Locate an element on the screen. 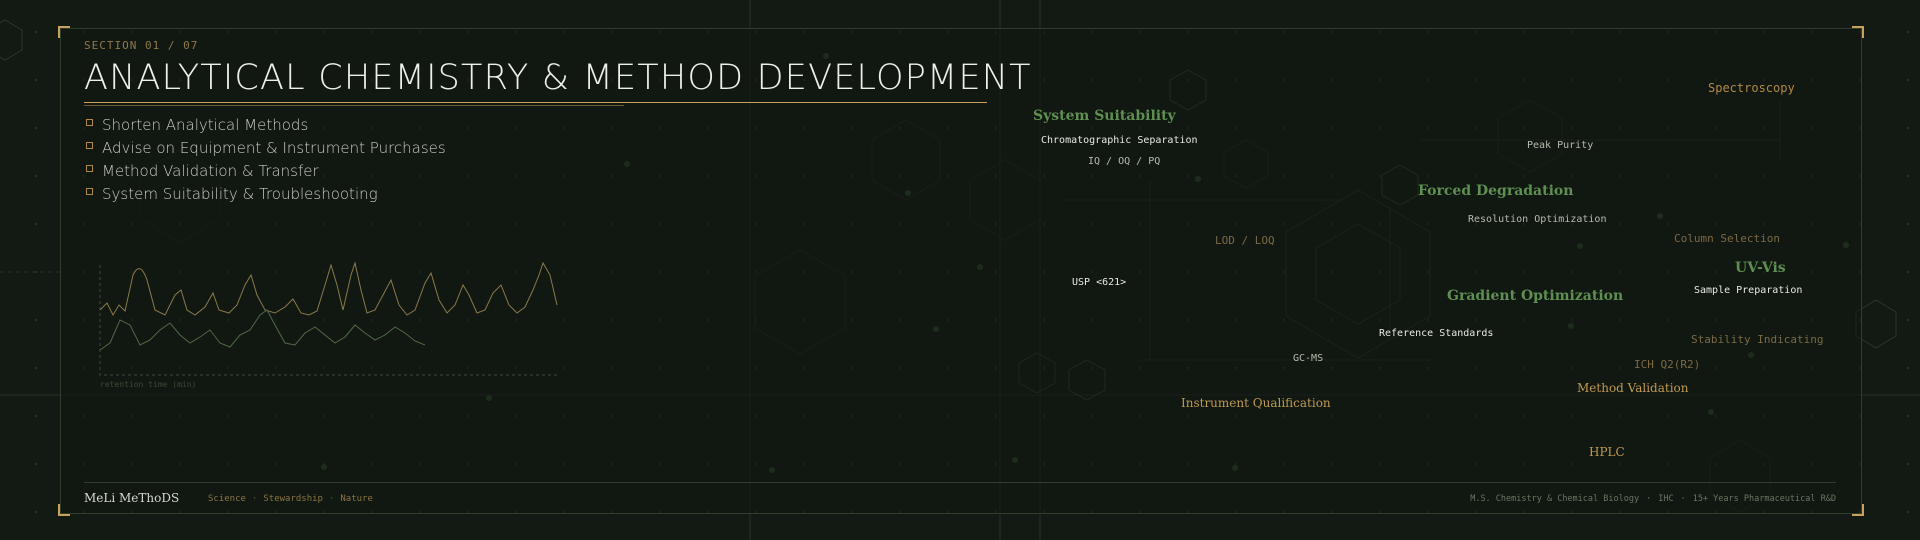  term-chromatographic-separation: Chromatographic Separation is located at coordinates (1119, 140).